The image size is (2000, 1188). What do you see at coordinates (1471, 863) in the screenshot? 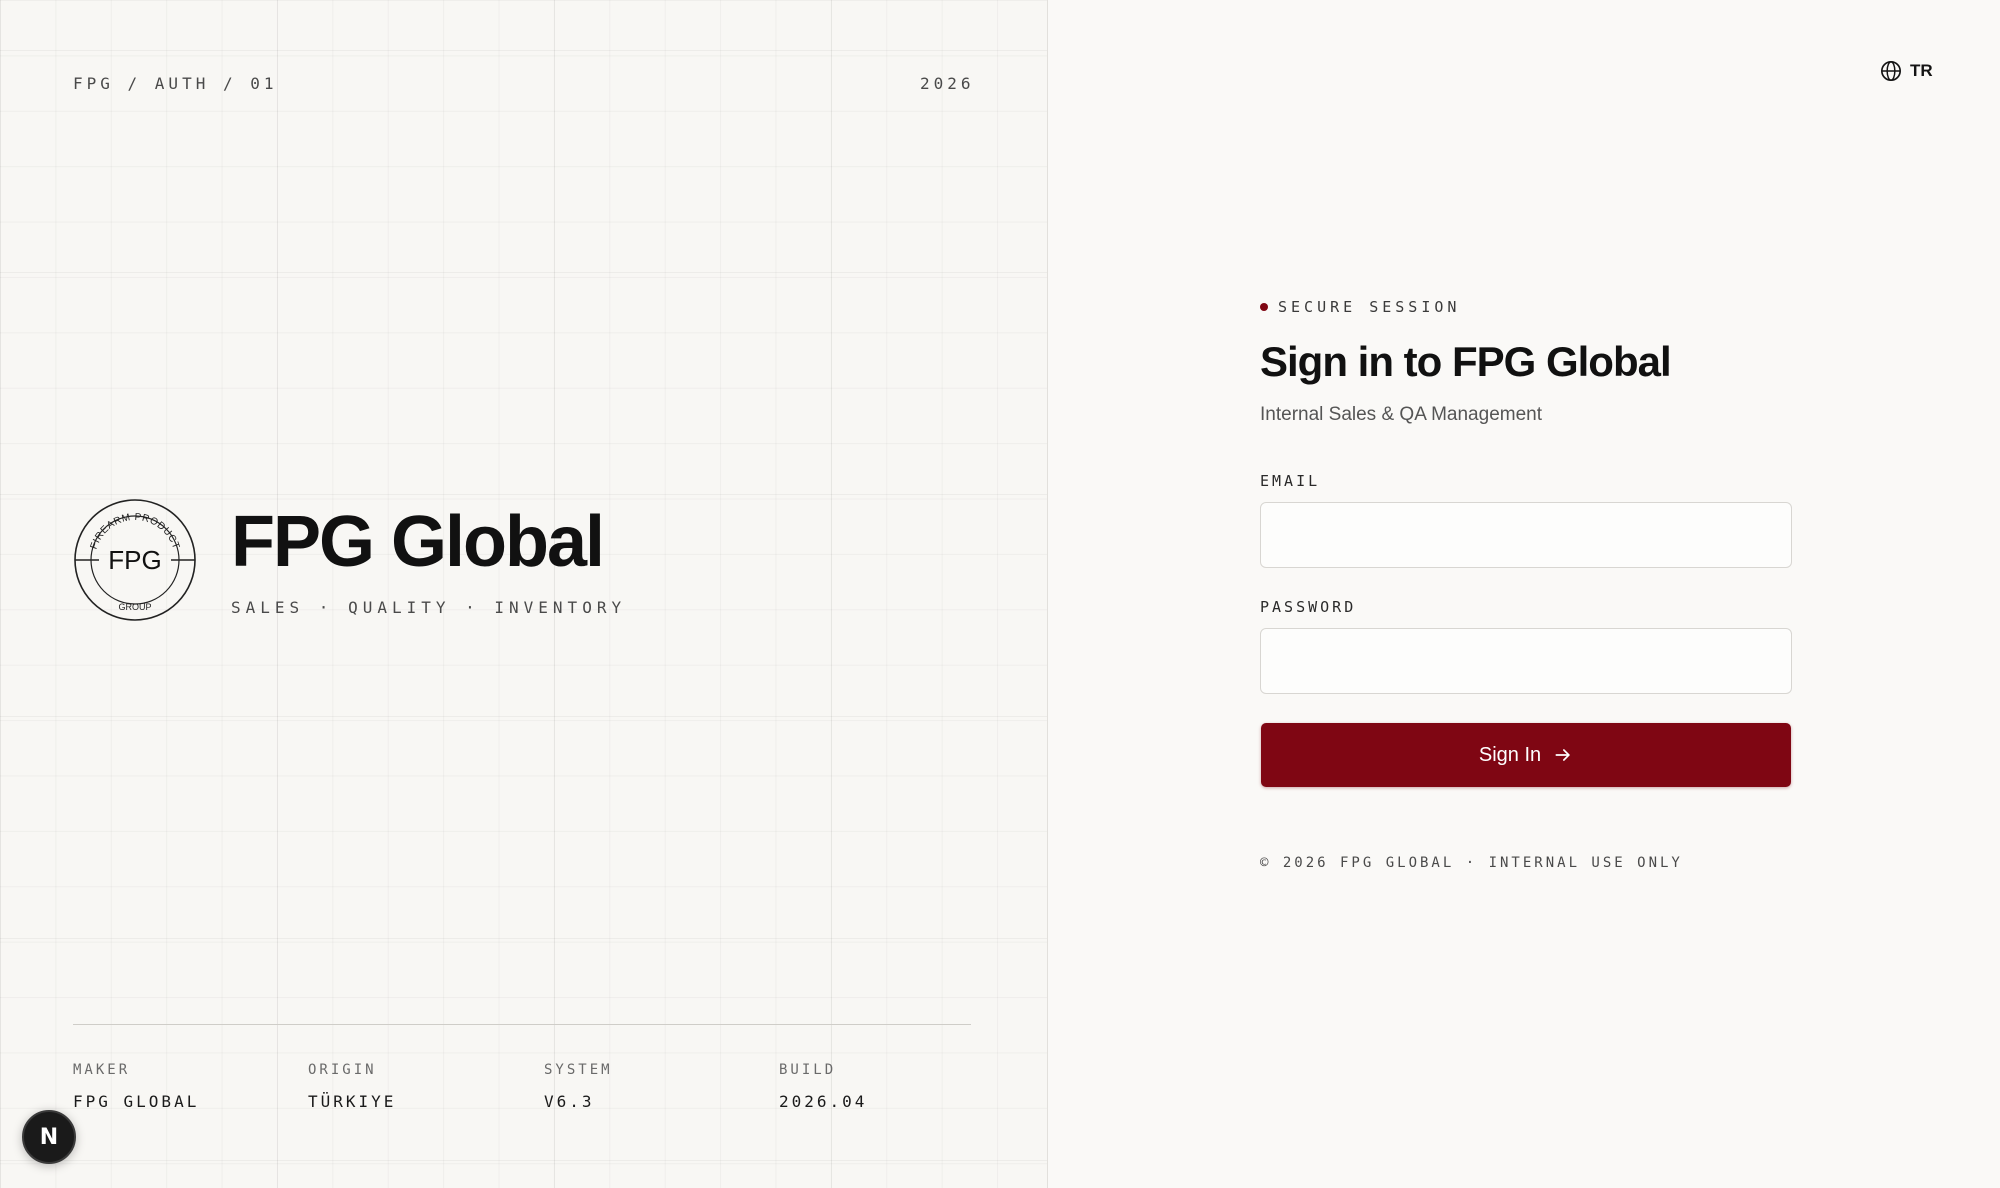
I see `footer-note: © 2026 FPG GLOBAL · INTERNAL USE ONLY` at bounding box center [1471, 863].